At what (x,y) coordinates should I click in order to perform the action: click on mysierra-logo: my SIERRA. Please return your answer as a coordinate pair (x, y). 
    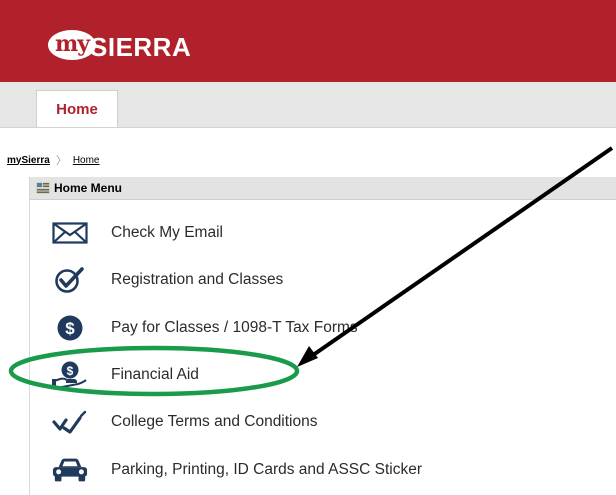
    Looking at the image, I should click on (119, 42).